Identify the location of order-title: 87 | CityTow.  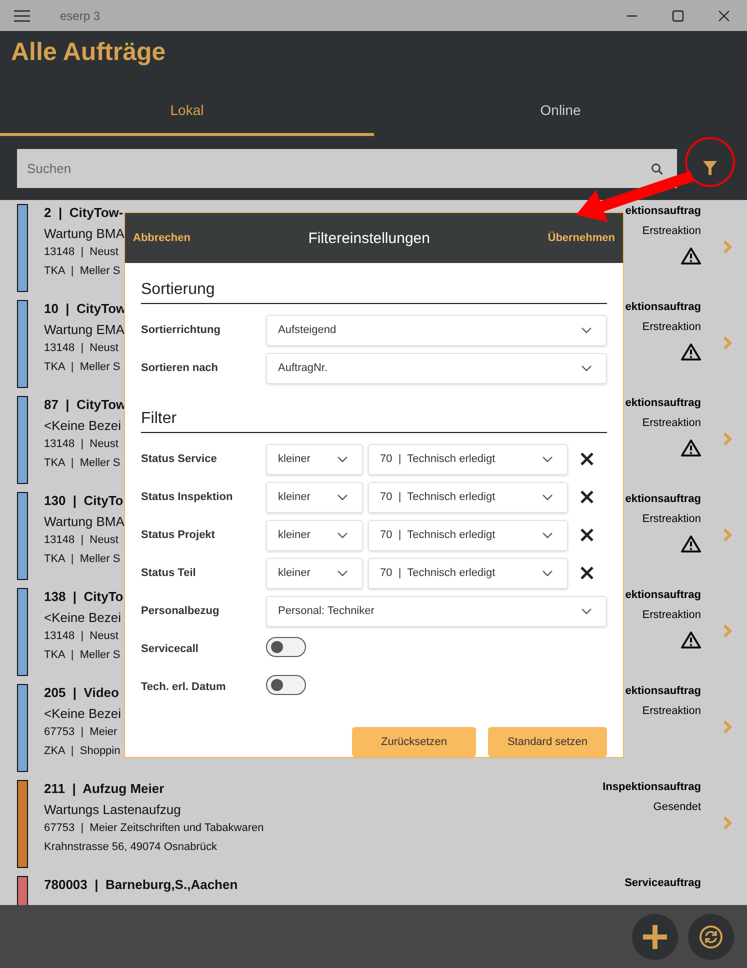
(85, 405).